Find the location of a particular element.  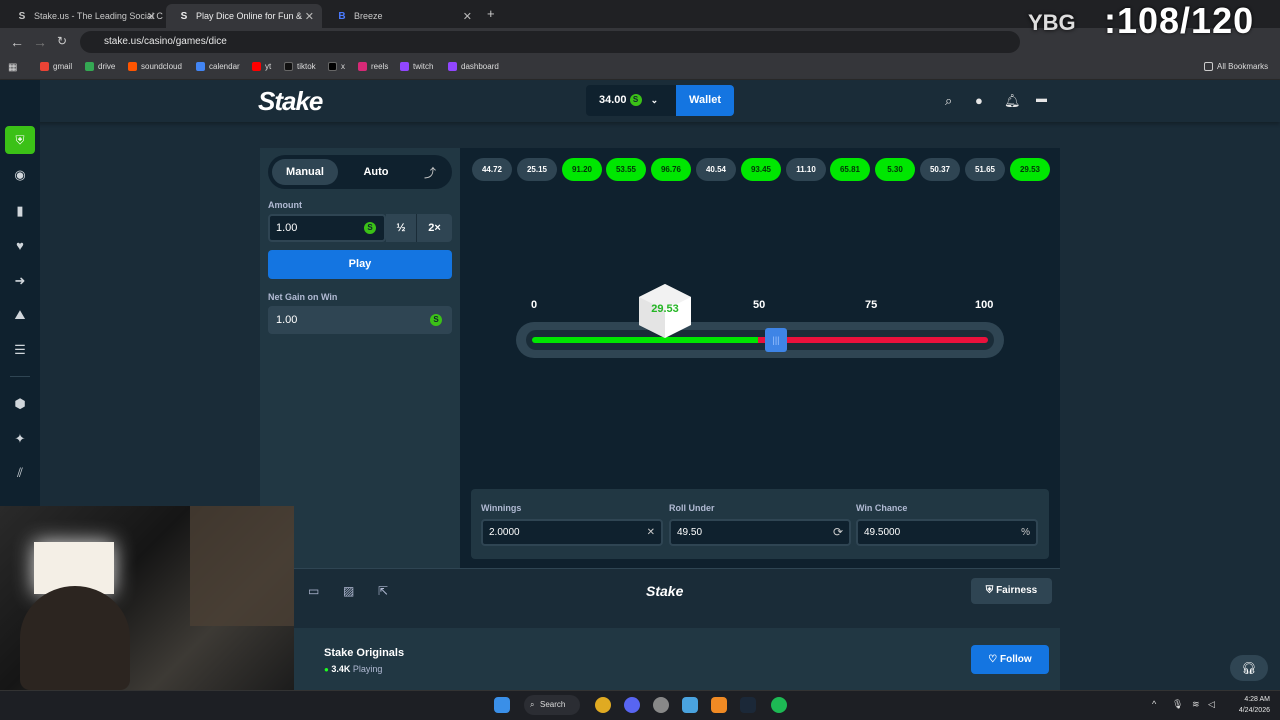

bookmark-yt: yt is located at coordinates (261, 66).